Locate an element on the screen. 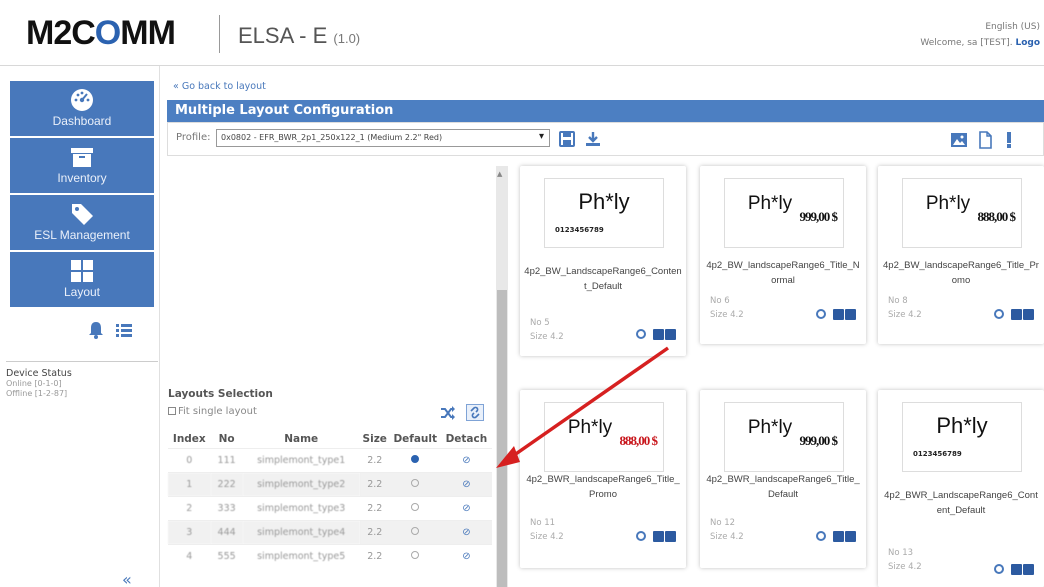 The width and height of the screenshot is (1044, 587). scroll-up-arrow: ▲ is located at coordinates (499, 174).